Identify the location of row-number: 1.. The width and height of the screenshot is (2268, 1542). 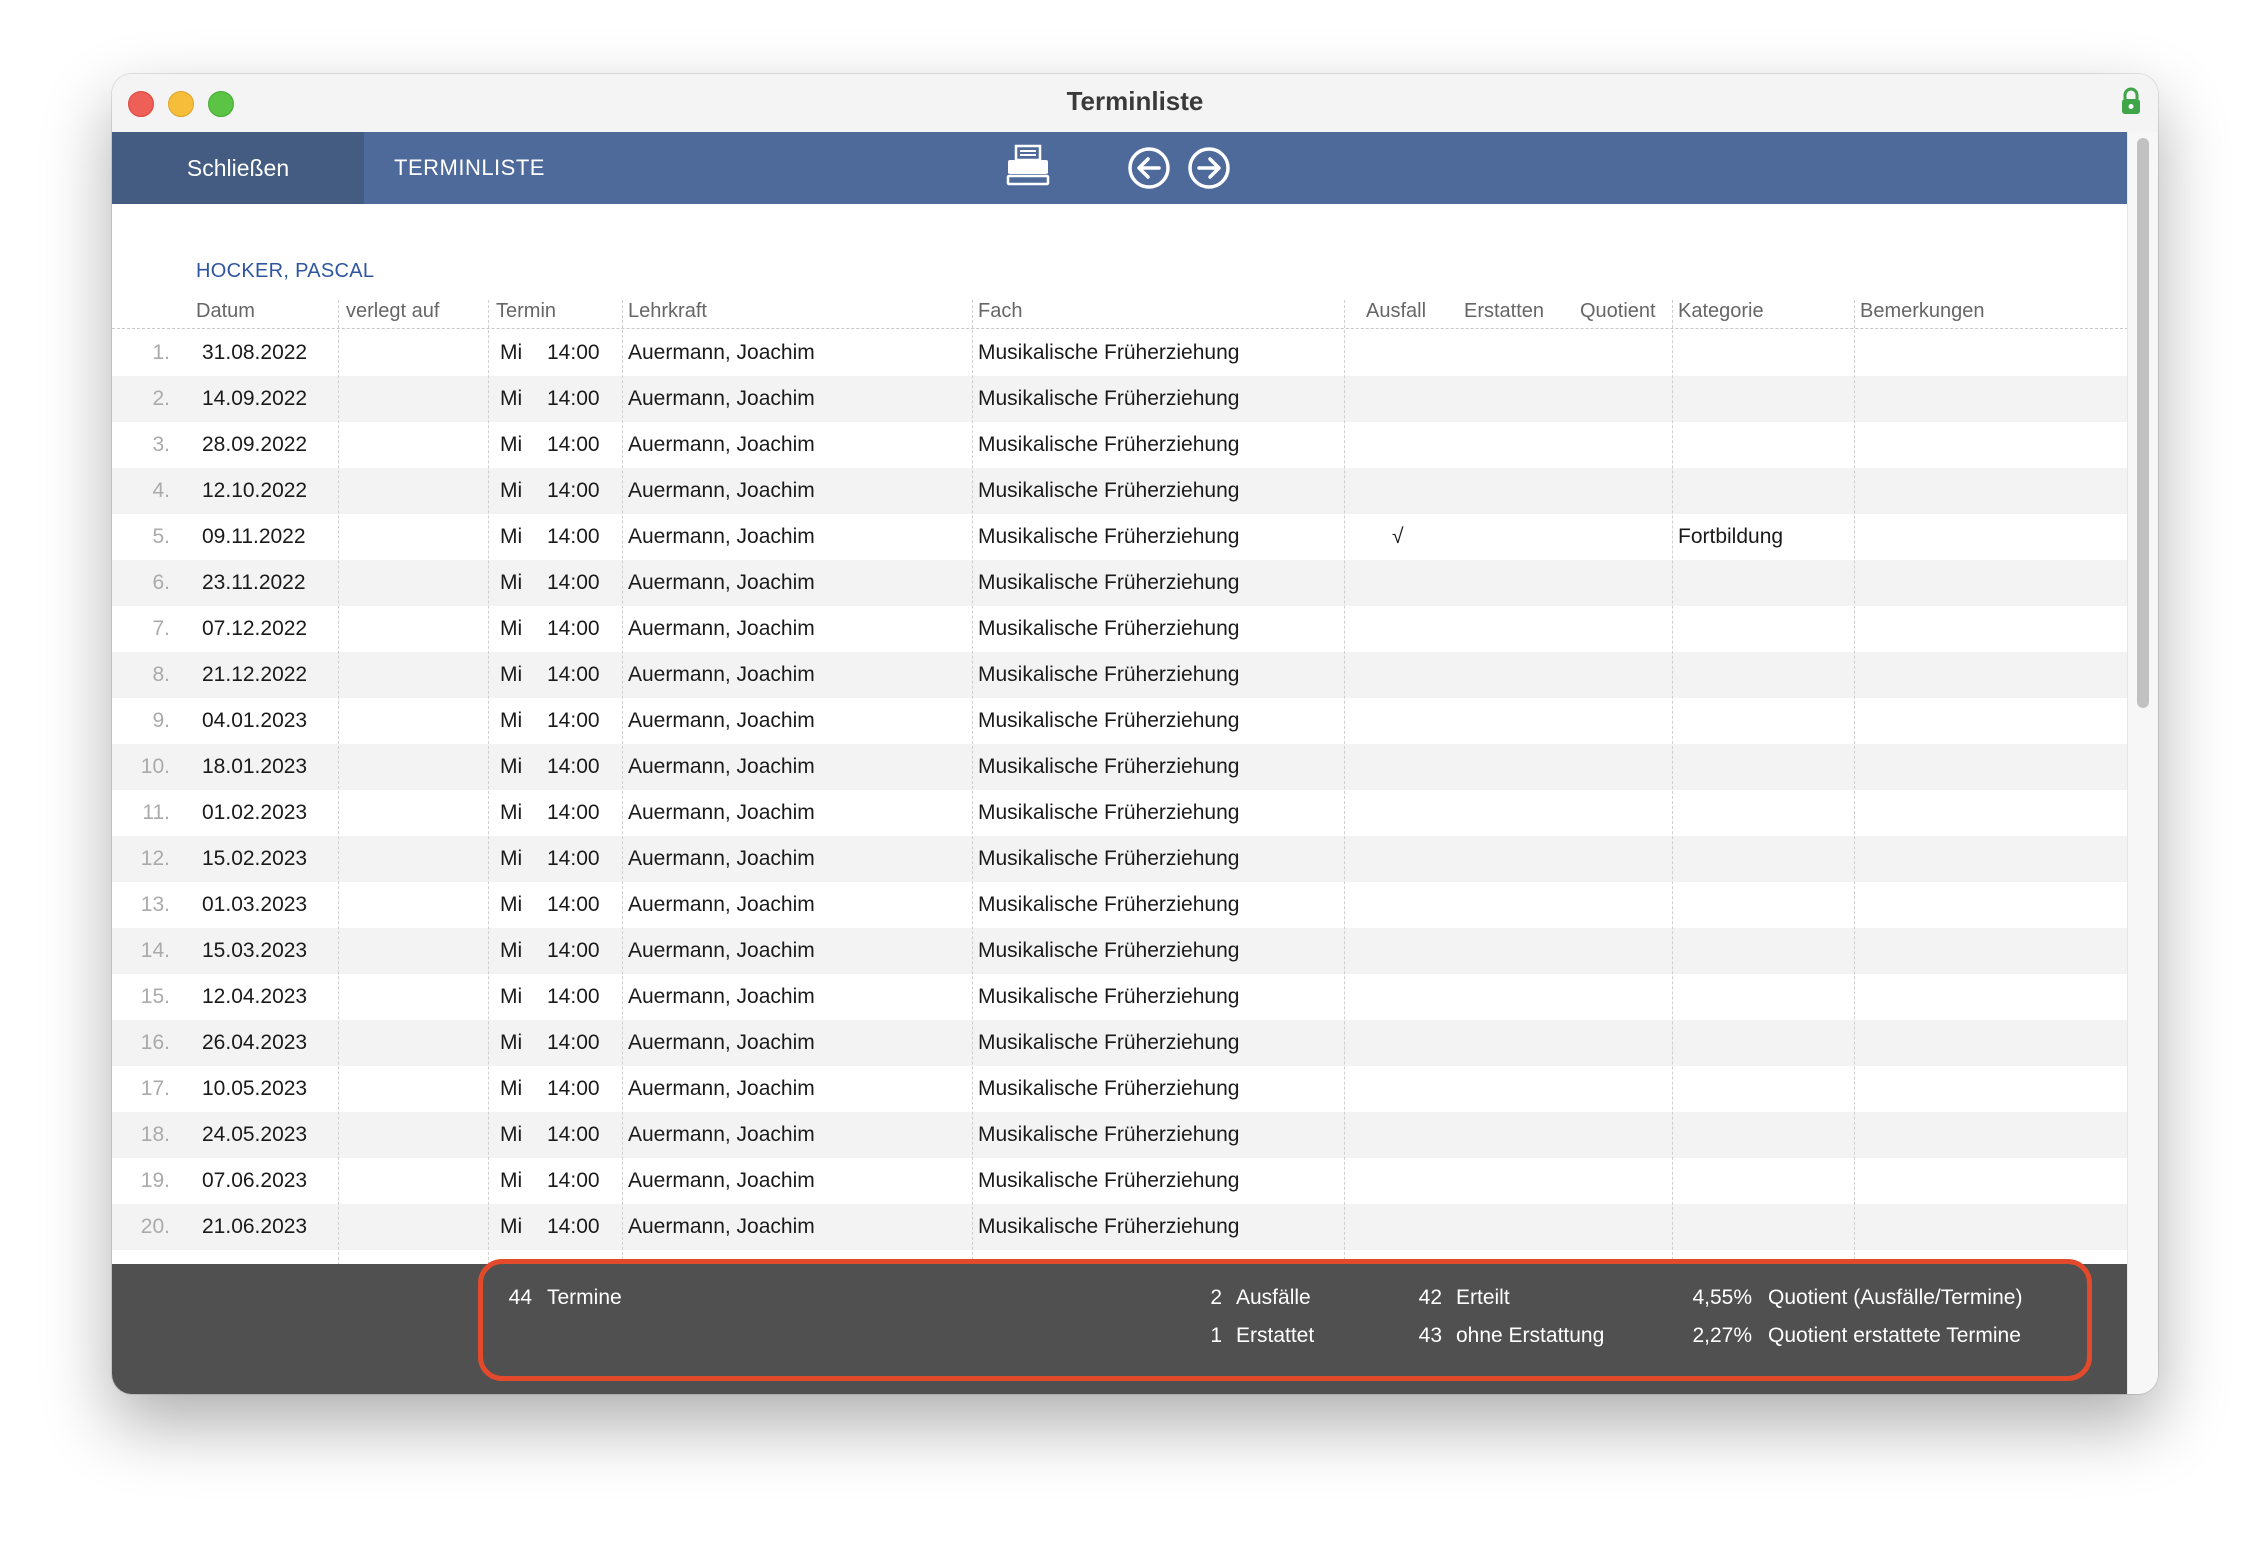
(161, 352).